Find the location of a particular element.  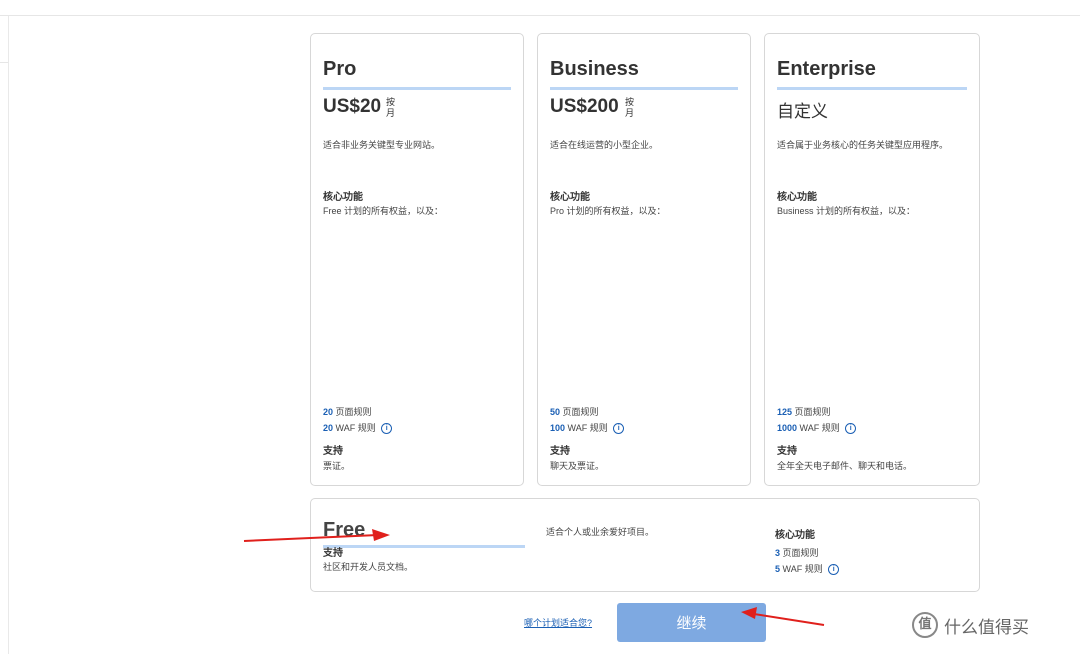

left-tick is located at coordinates (4, 62).